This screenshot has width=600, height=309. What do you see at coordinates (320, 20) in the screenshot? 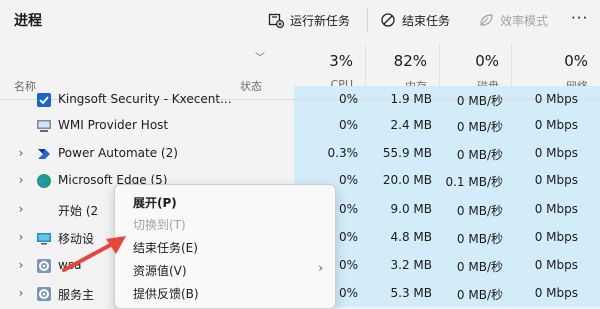
I see `run-new-task-label: 运行新任务` at bounding box center [320, 20].